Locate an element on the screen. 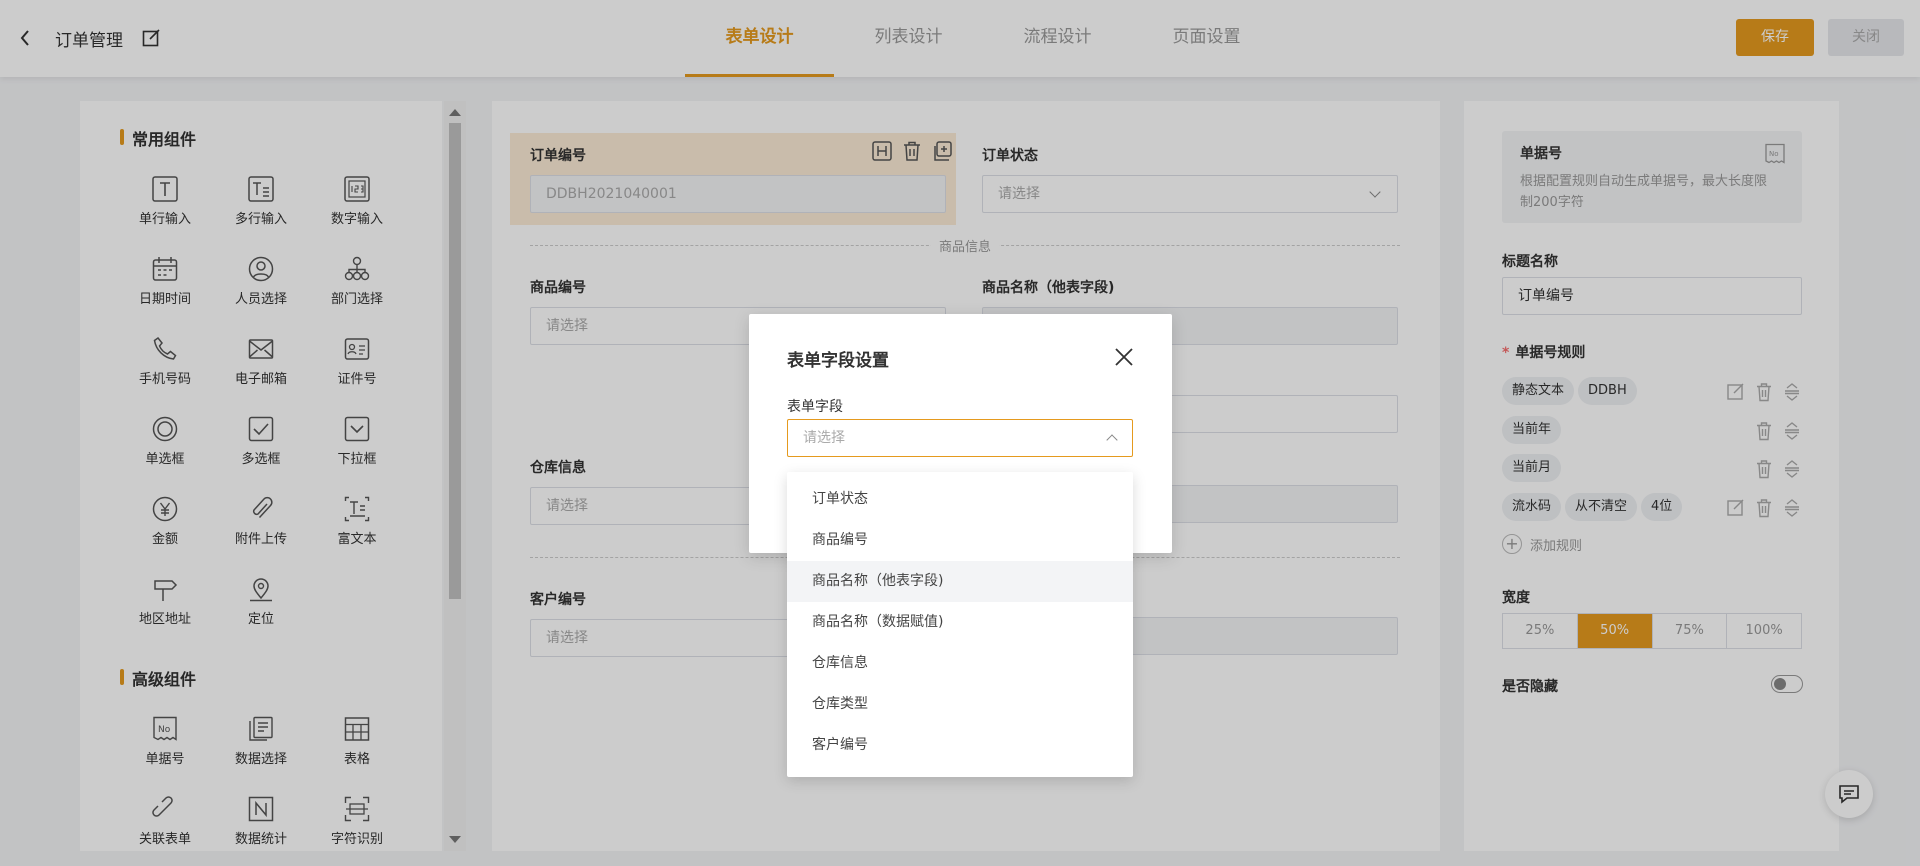 This screenshot has width=1920, height=866. dropdown-option: 商品编号 is located at coordinates (960, 540).